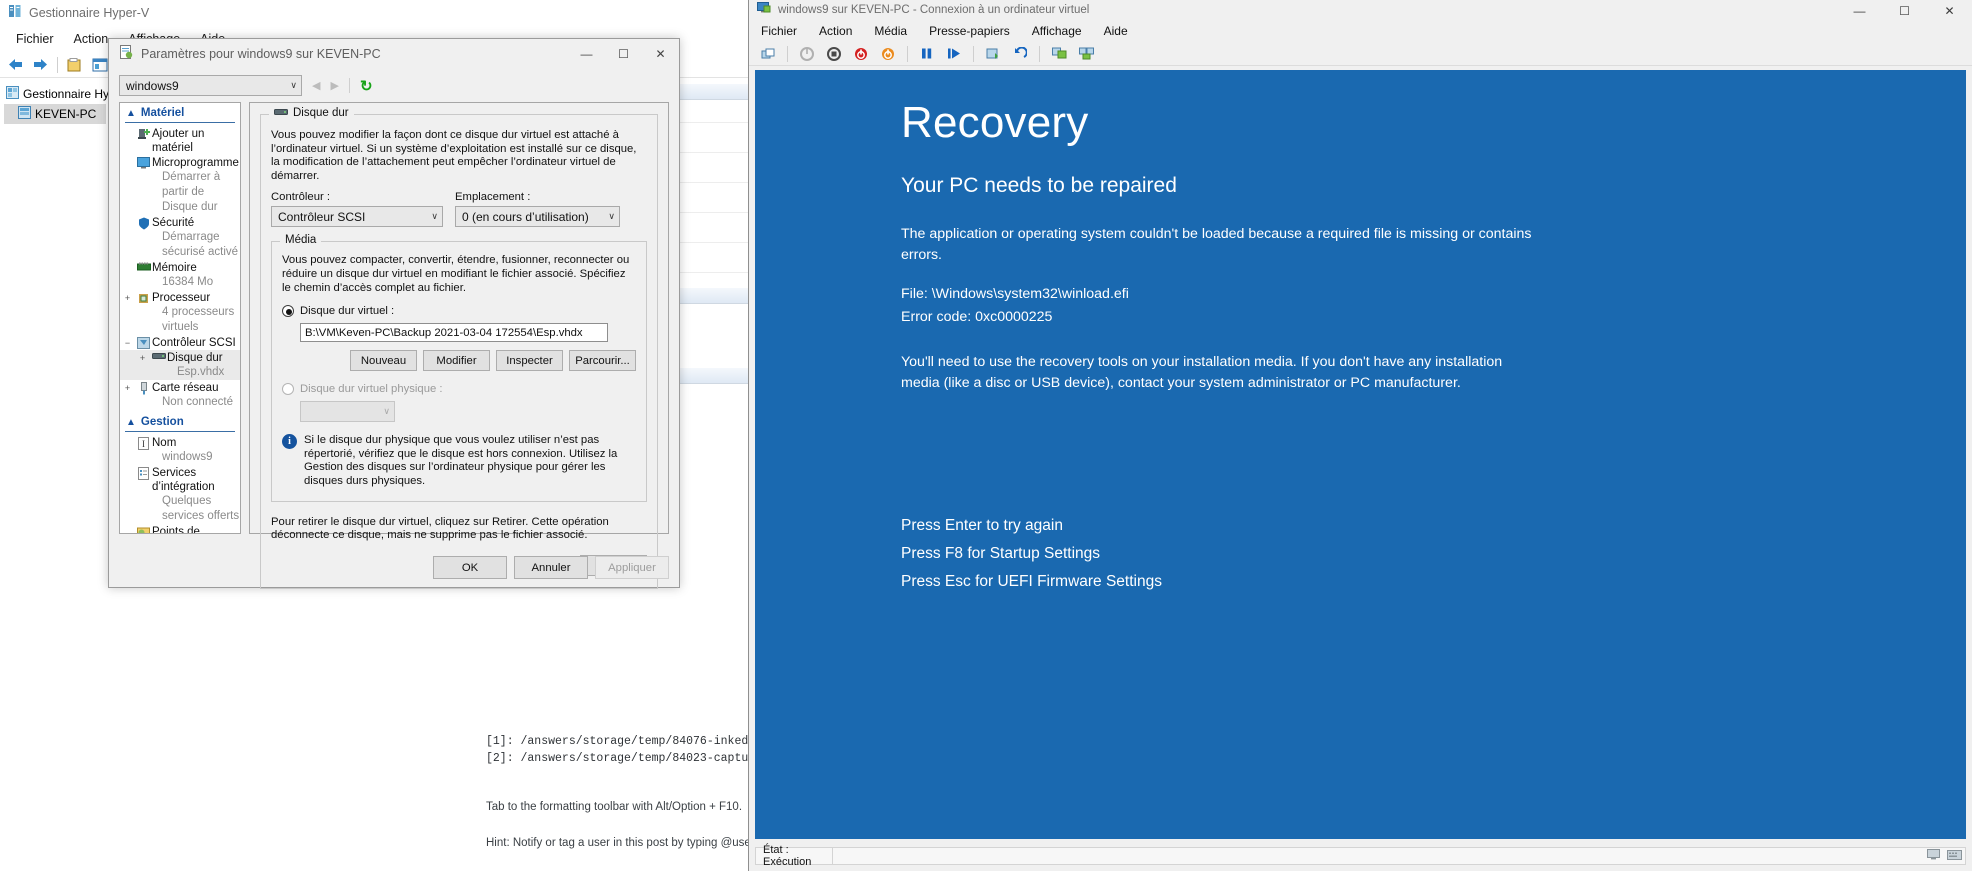 Image resolution: width=1972 pixels, height=871 pixels. What do you see at coordinates (152, 85) in the screenshot?
I see `vm-selector-value: windows9` at bounding box center [152, 85].